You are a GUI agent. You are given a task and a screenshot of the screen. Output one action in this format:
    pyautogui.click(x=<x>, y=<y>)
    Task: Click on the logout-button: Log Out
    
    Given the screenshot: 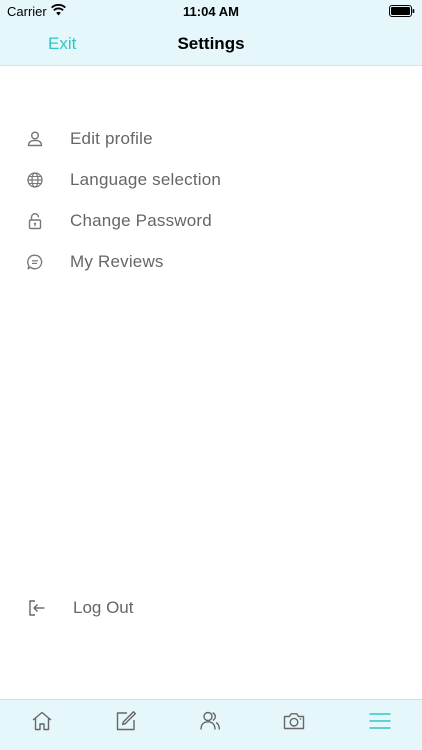 What is the action you would take?
    pyautogui.click(x=211, y=608)
    